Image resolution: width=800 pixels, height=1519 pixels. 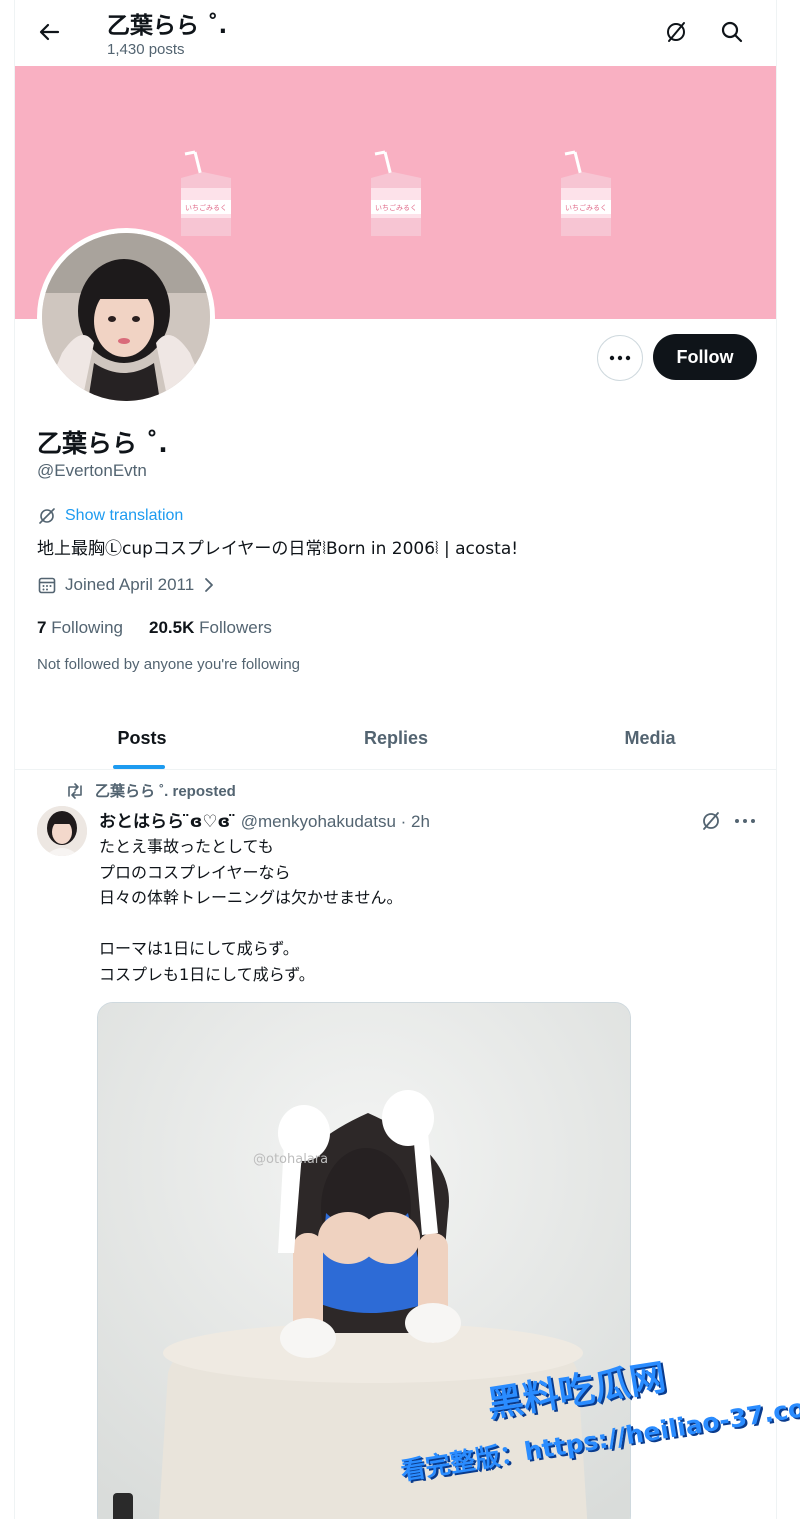 What do you see at coordinates (92, 470) in the screenshot?
I see `profile-handle: @EvertonEvtn` at bounding box center [92, 470].